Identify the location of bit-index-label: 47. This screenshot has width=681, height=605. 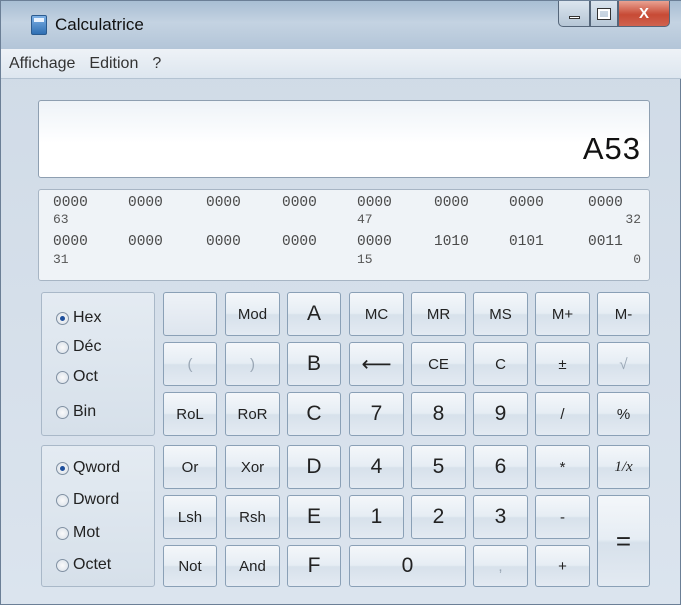
(365, 219).